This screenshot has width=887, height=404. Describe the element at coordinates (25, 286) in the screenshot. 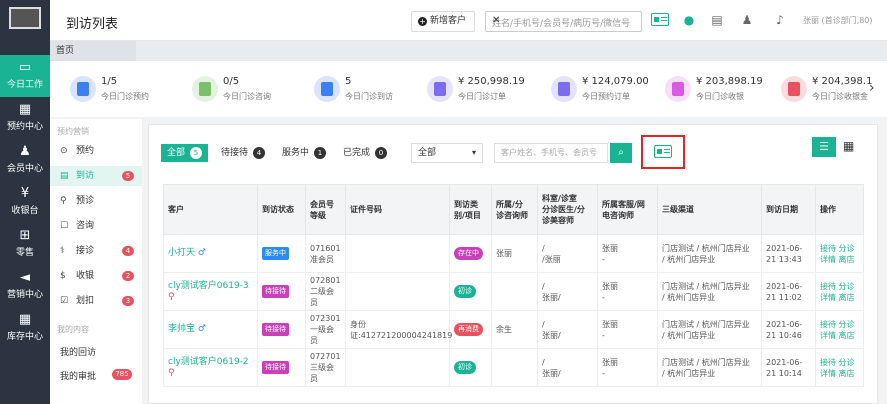

I see `nav-item-5: ◄ 营销中心` at that location.